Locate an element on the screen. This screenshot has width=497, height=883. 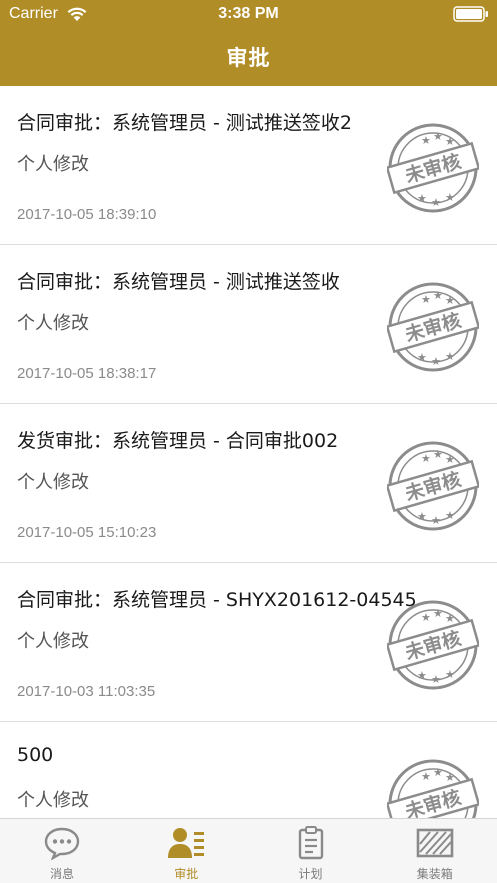
tab-plan: 计划 is located at coordinates (311, 851).